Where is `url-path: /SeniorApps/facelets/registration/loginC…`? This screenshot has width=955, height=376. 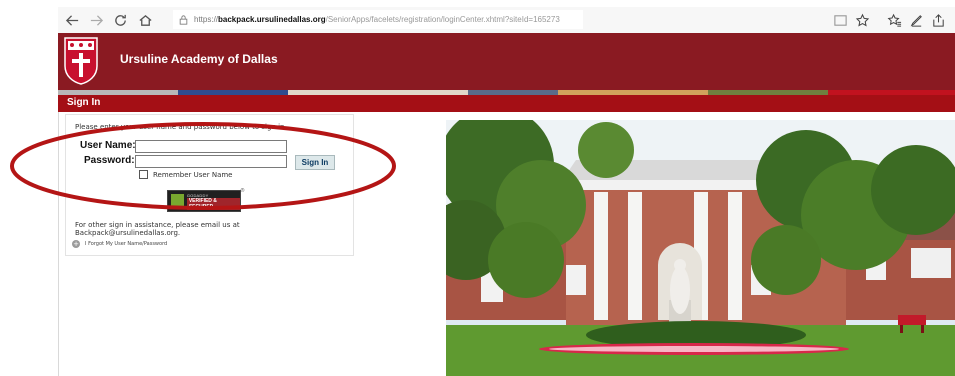 url-path: /SeniorApps/facelets/registration/loginC… is located at coordinates (442, 19).